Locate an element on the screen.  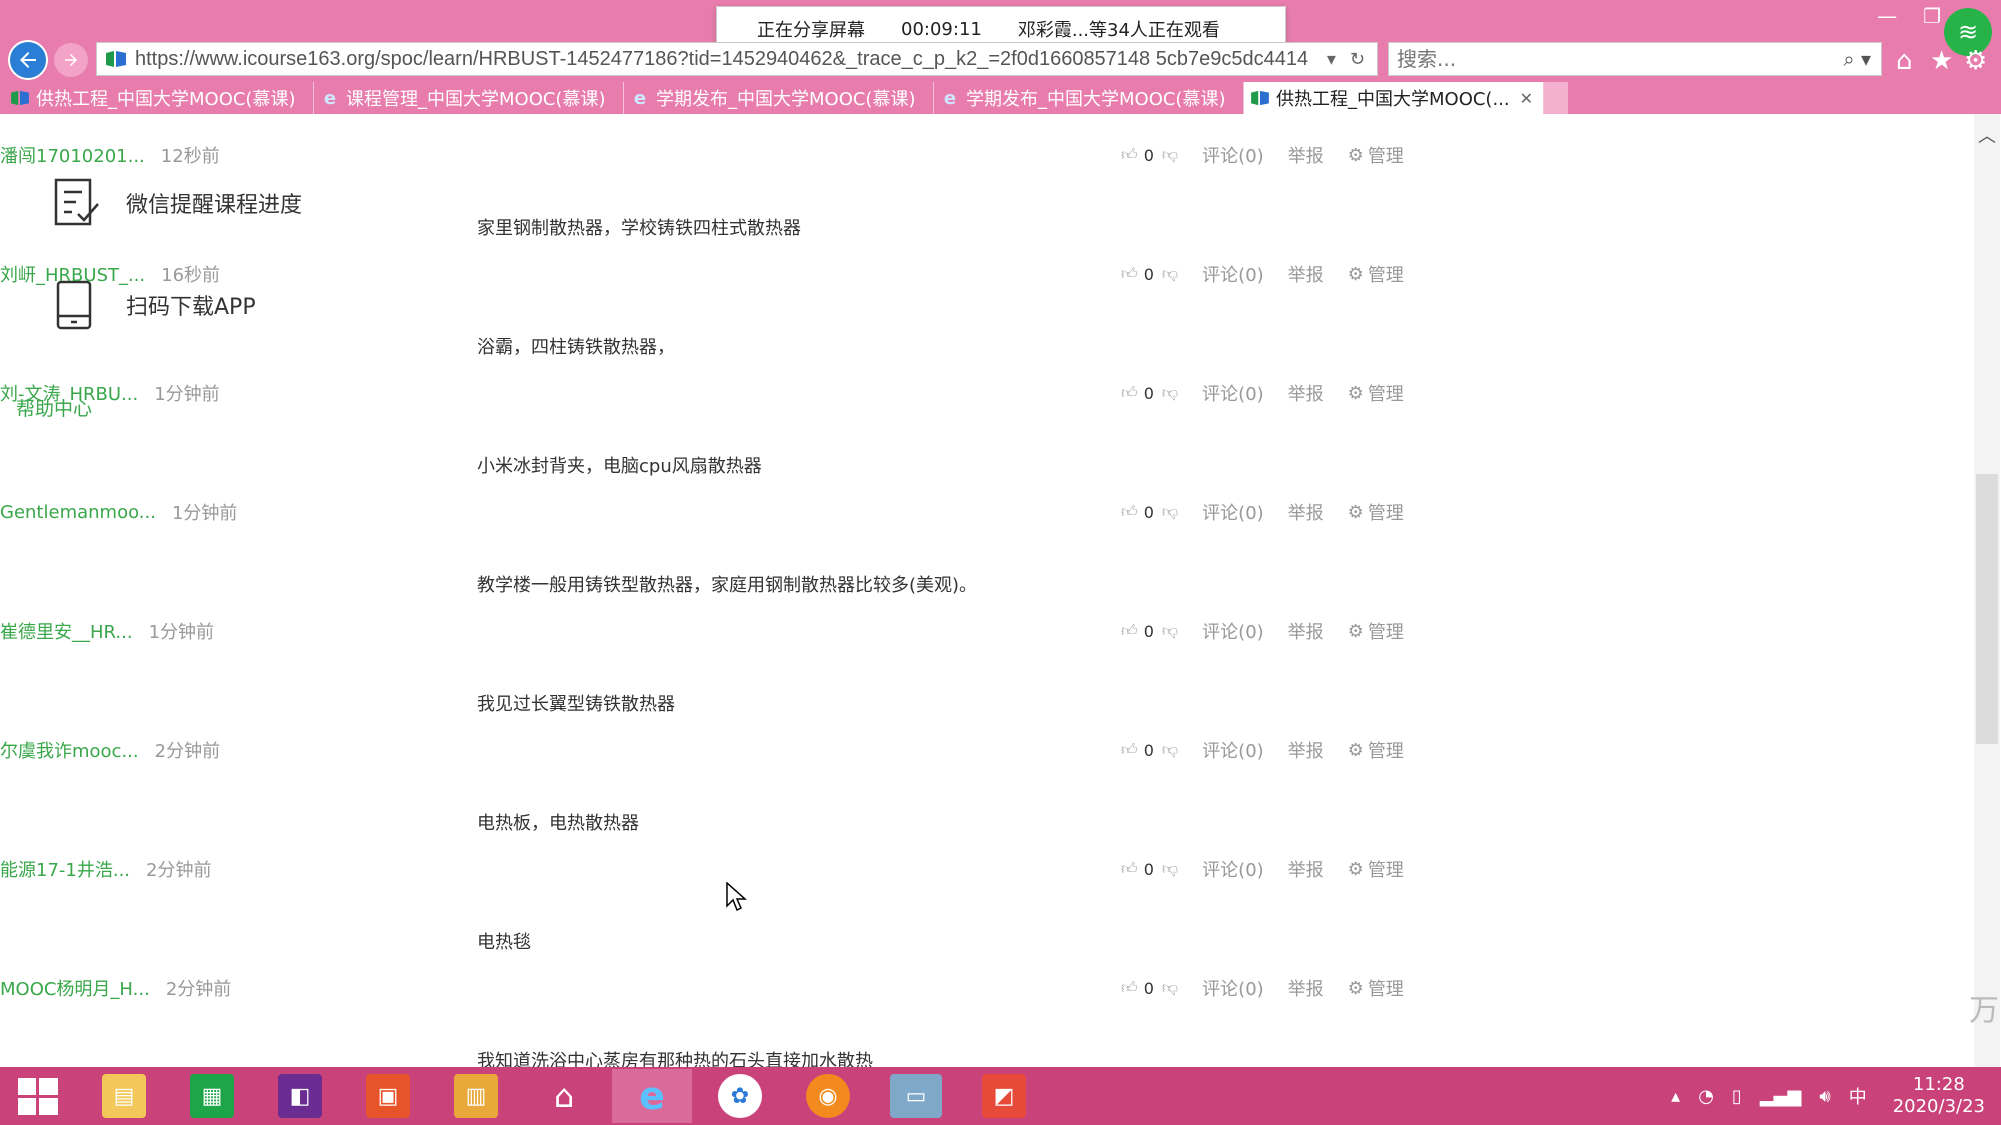
forward-button is located at coordinates (71, 60).